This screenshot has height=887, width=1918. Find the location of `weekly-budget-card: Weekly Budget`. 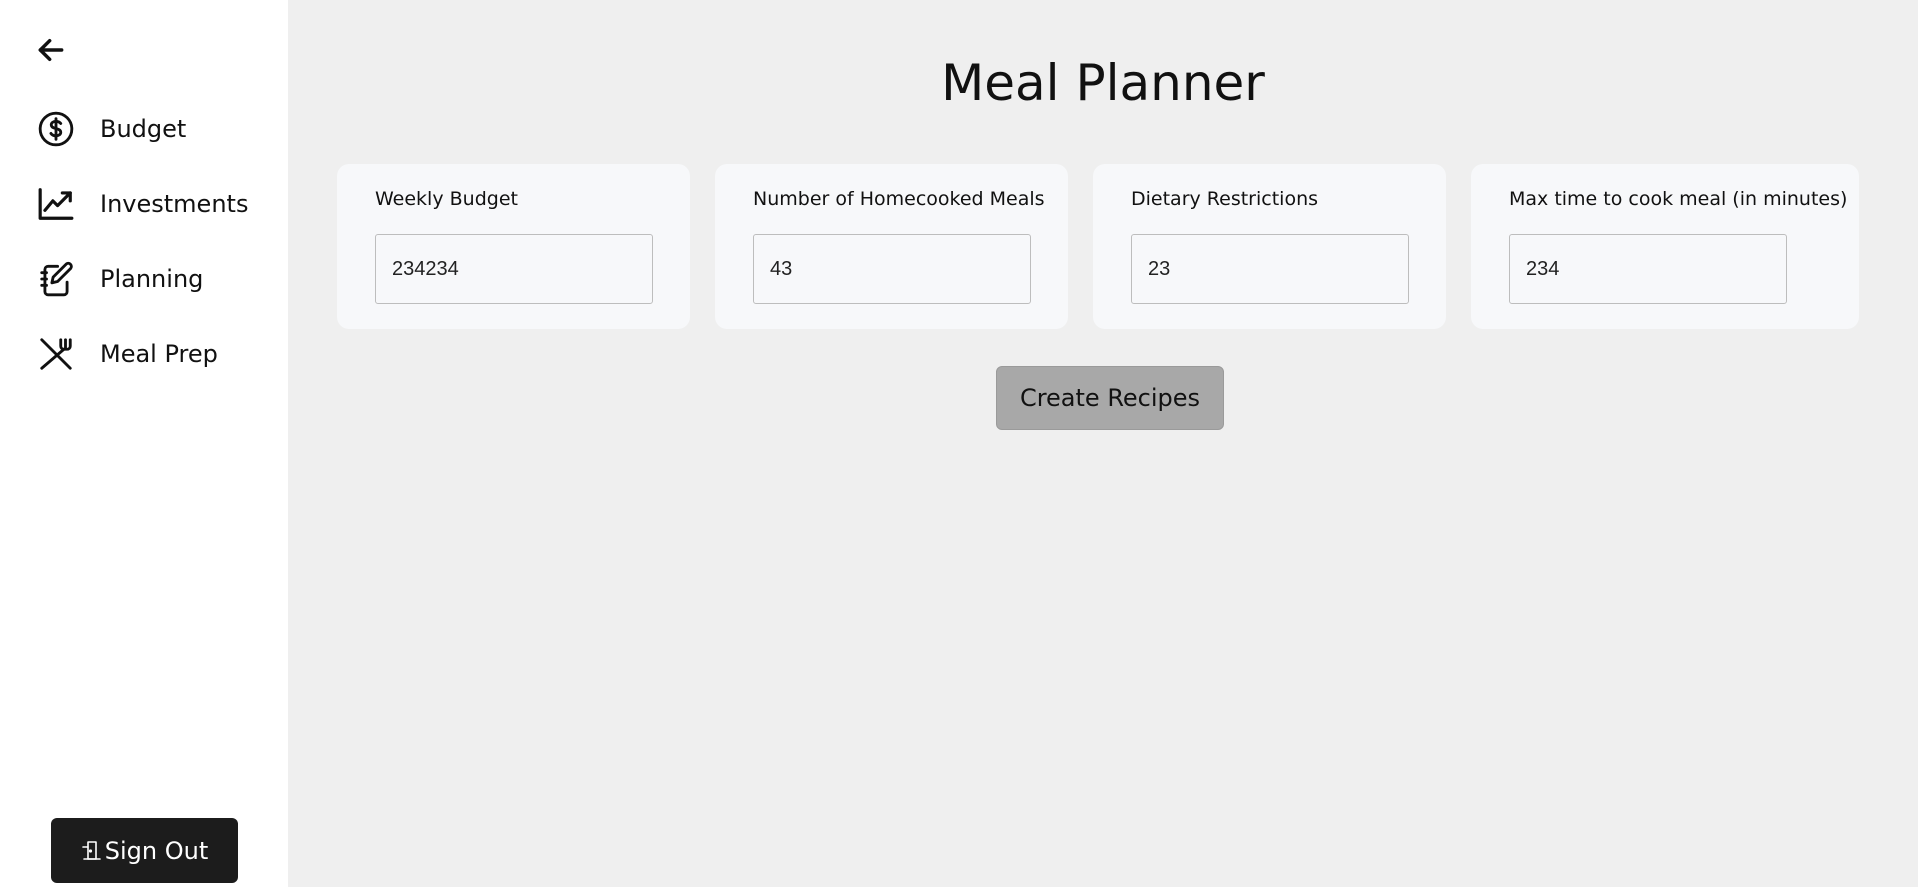

weekly-budget-card: Weekly Budget is located at coordinates (513, 246).